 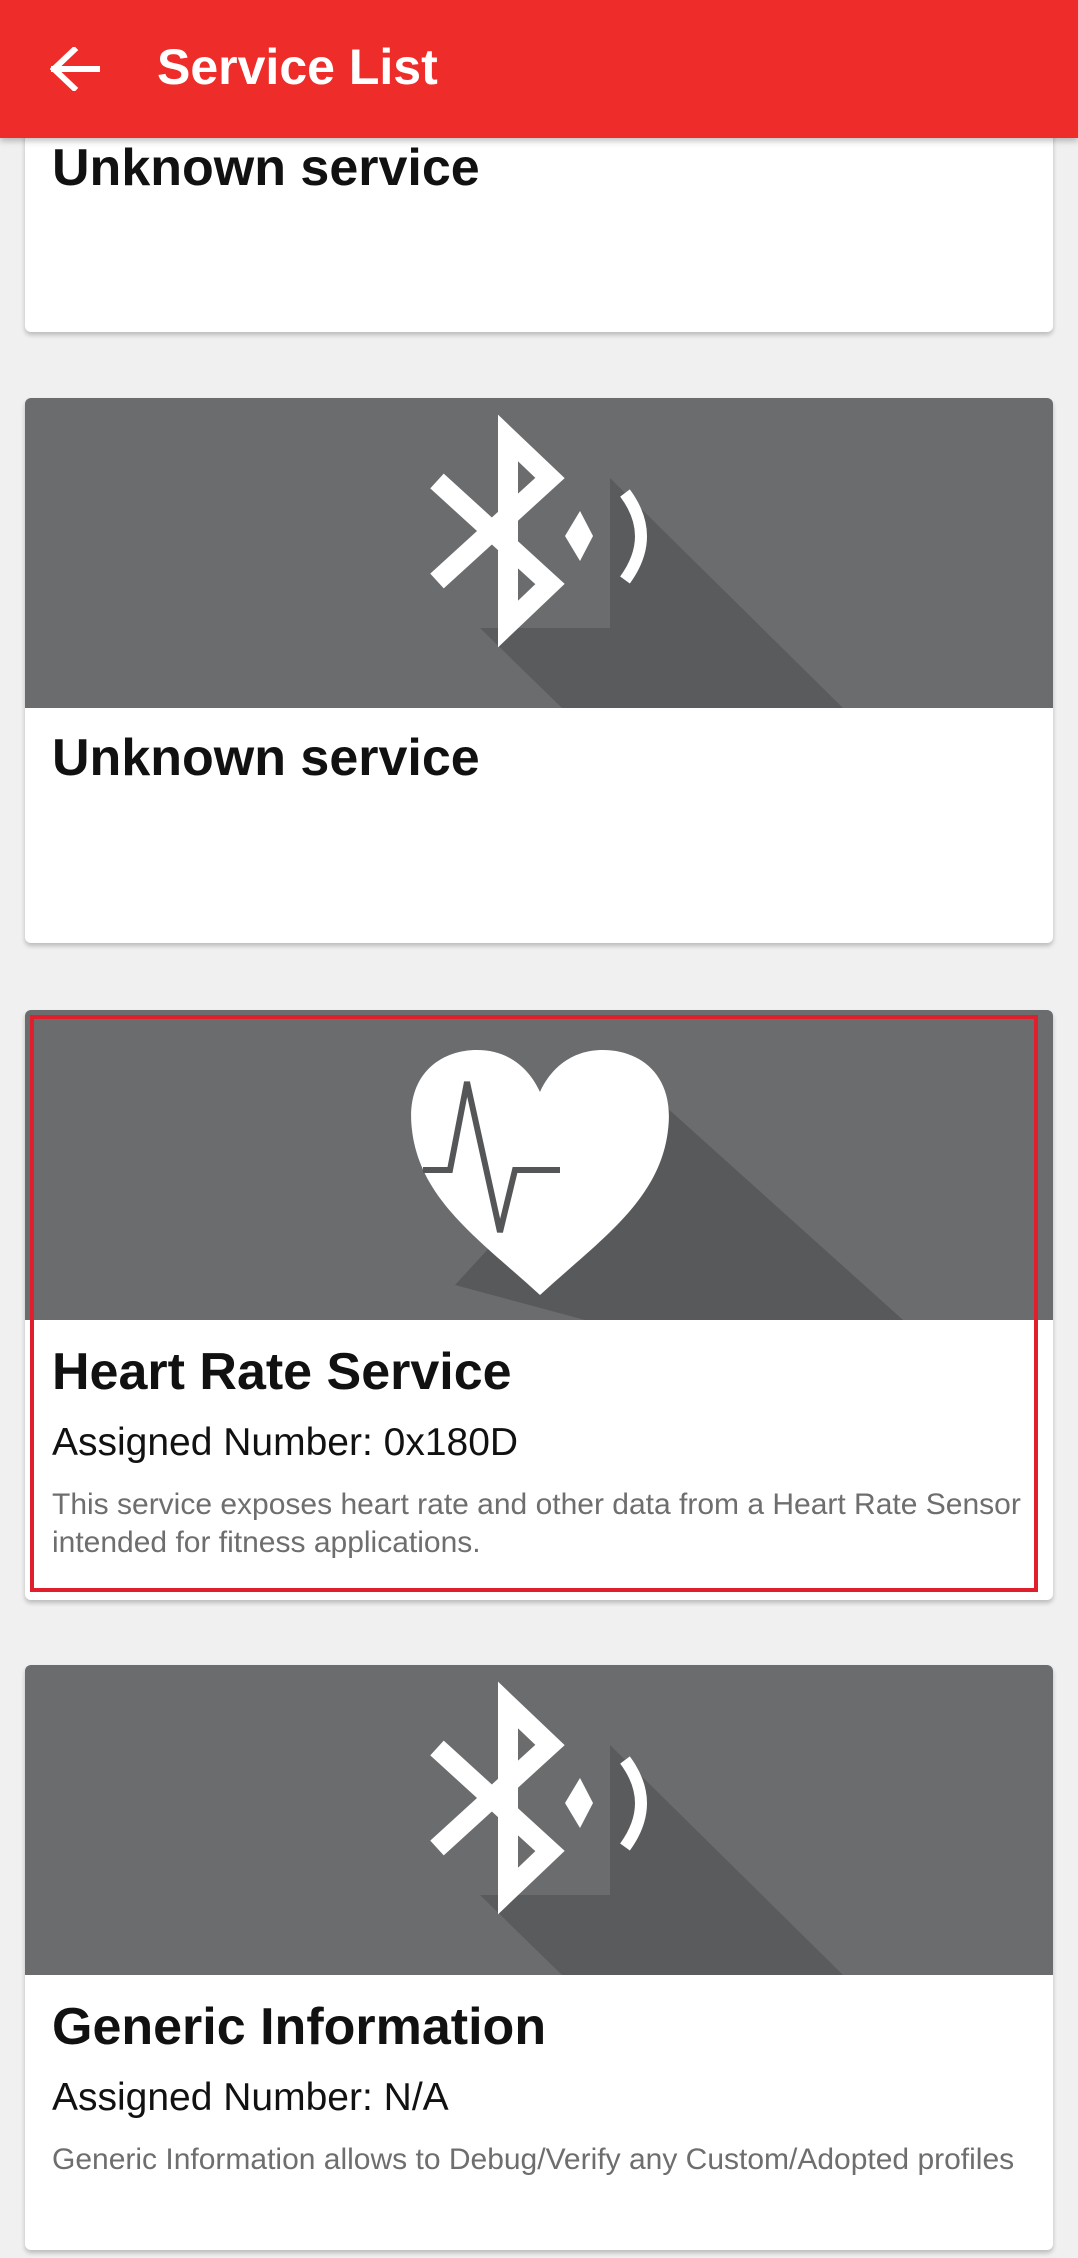 I want to click on back-button, so click(x=75, y=69).